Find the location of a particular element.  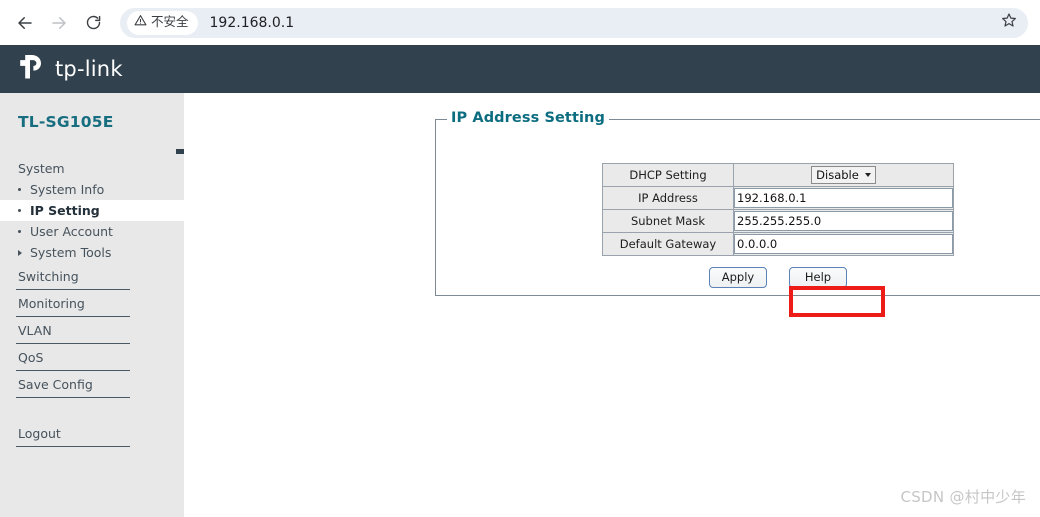

row-label-dhcp-setting: DHCP Setting is located at coordinates (668, 175).